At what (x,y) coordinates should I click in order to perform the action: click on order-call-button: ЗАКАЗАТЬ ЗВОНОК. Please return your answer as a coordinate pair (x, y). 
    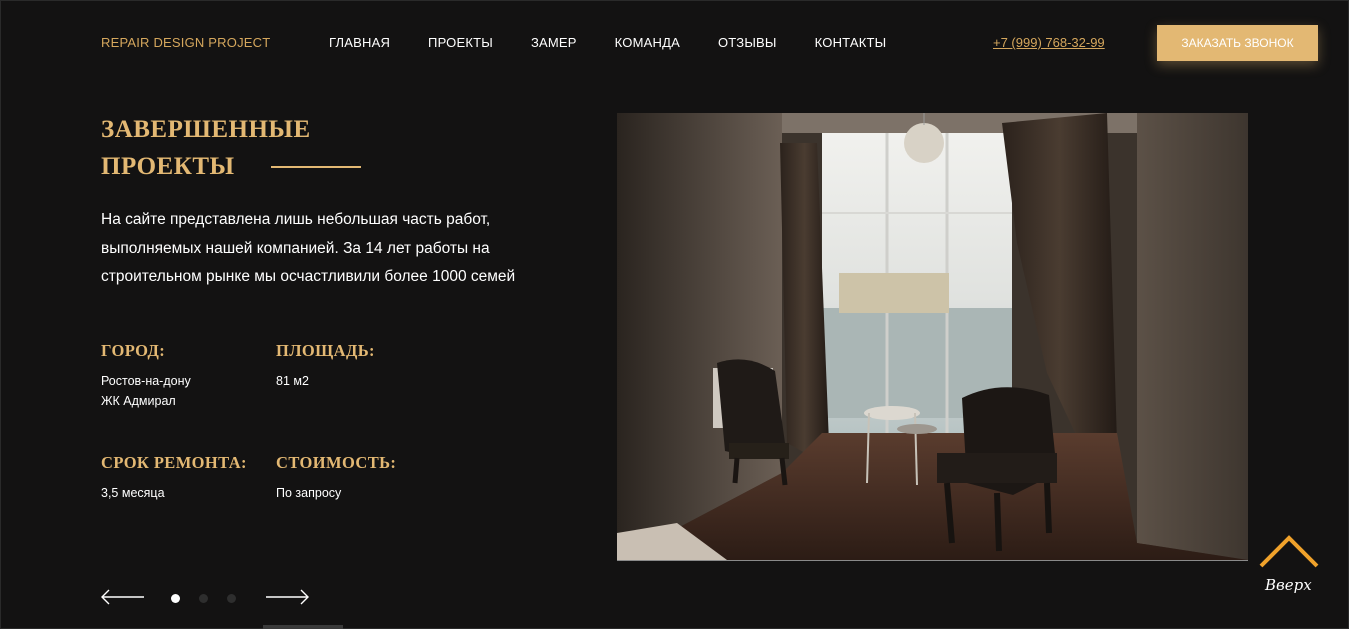
    Looking at the image, I should click on (1237, 43).